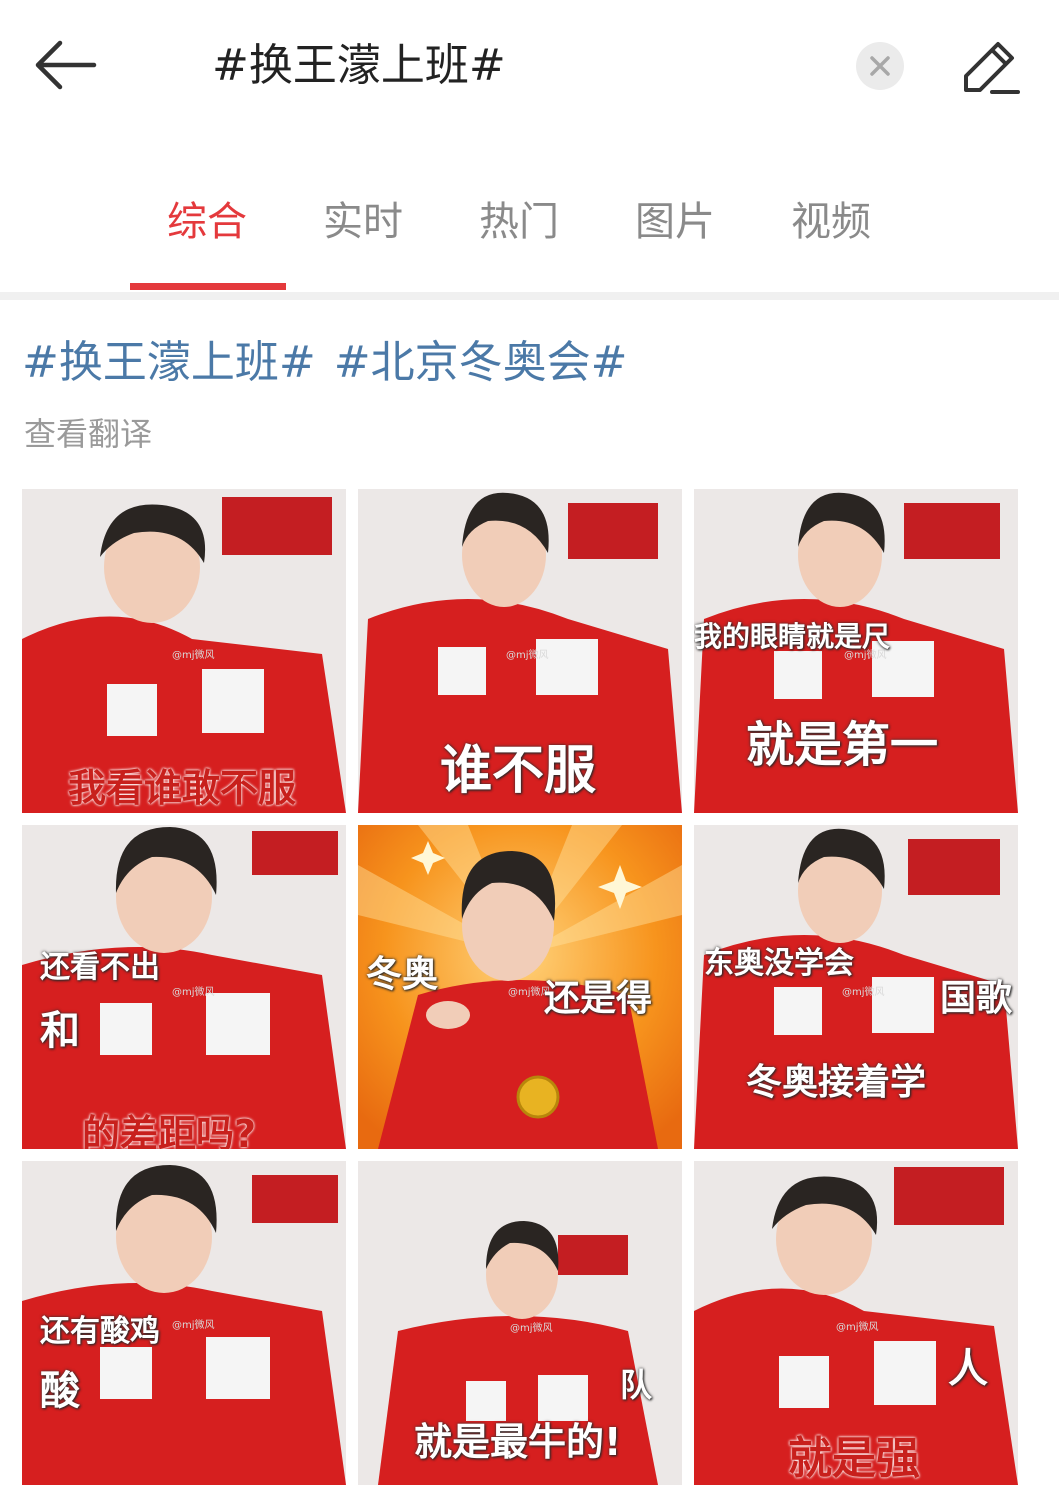 The width and height of the screenshot is (1059, 1501). Describe the element at coordinates (518, 1442) in the screenshot. I see `sticker-caption: 就是最牛的!` at that location.